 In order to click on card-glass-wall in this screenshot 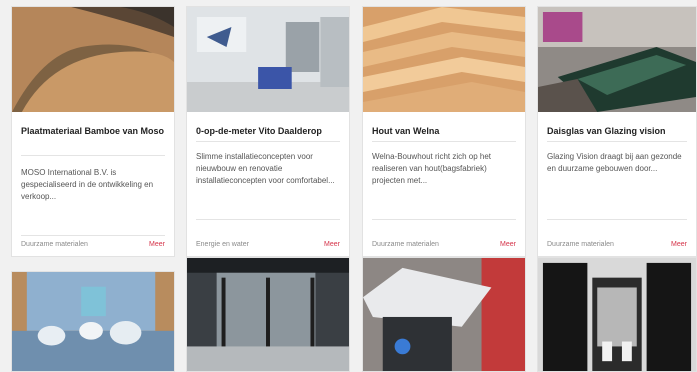, I will do `click(268, 314)`.